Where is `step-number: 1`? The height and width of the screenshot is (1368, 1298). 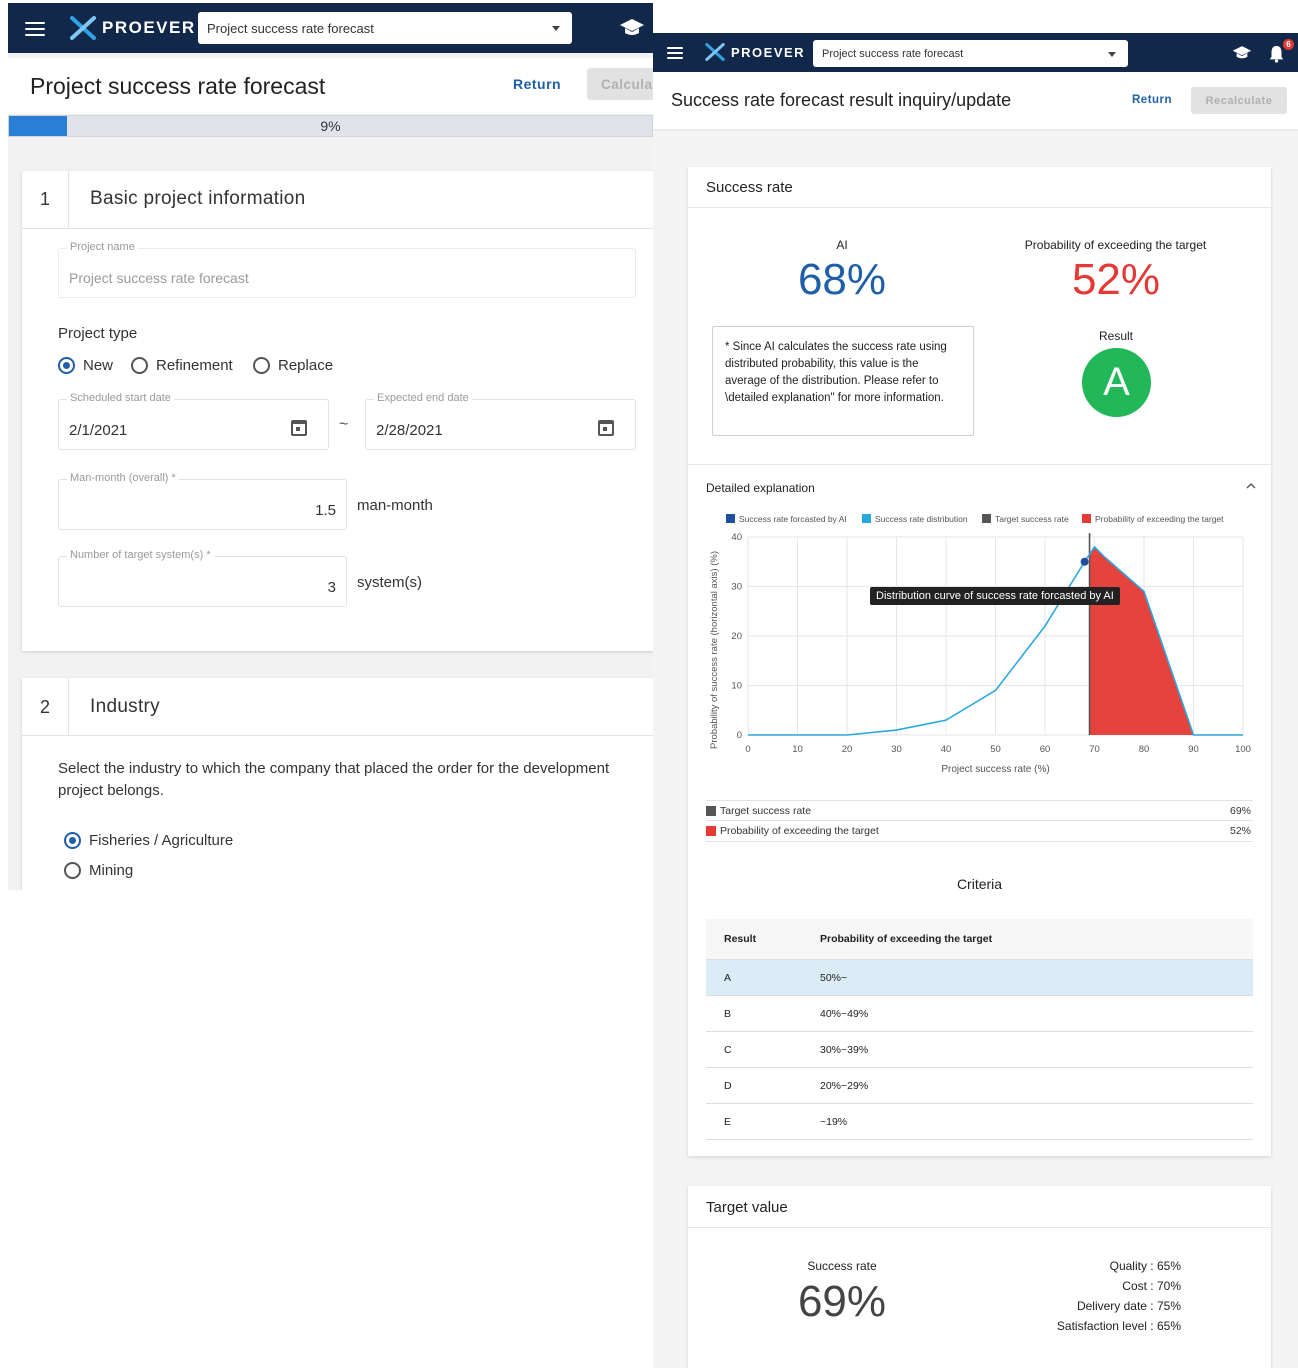 step-number: 1 is located at coordinates (44, 199).